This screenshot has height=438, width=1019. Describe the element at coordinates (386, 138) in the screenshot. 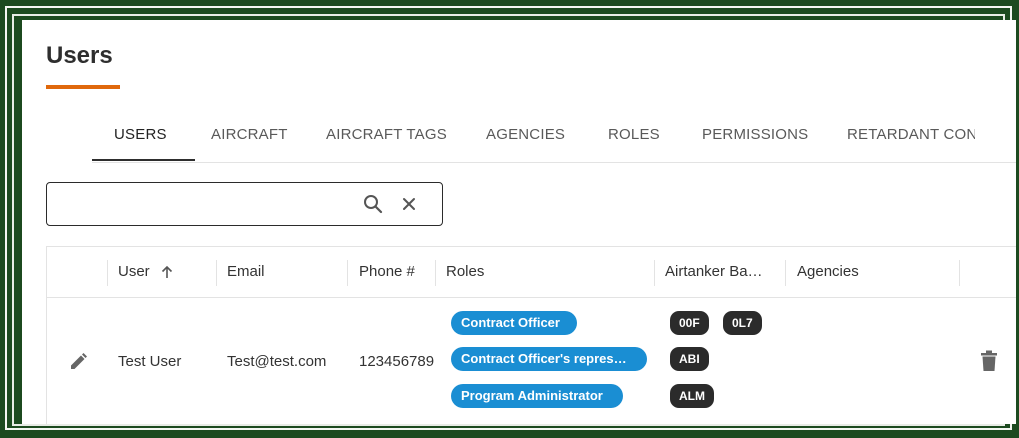

I see `tab-aircraft-tags: AIRCRAFT TAGS` at that location.